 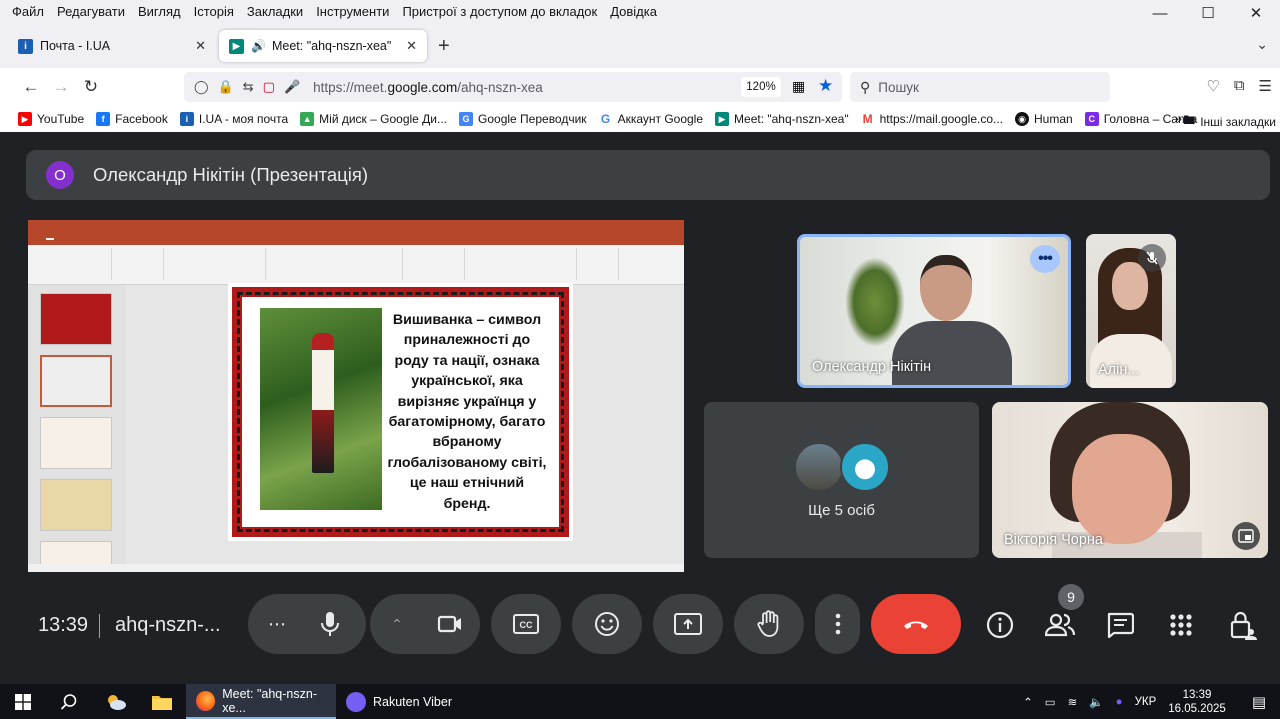 What do you see at coordinates (28, 11) in the screenshot?
I see `menu-file: Файл` at bounding box center [28, 11].